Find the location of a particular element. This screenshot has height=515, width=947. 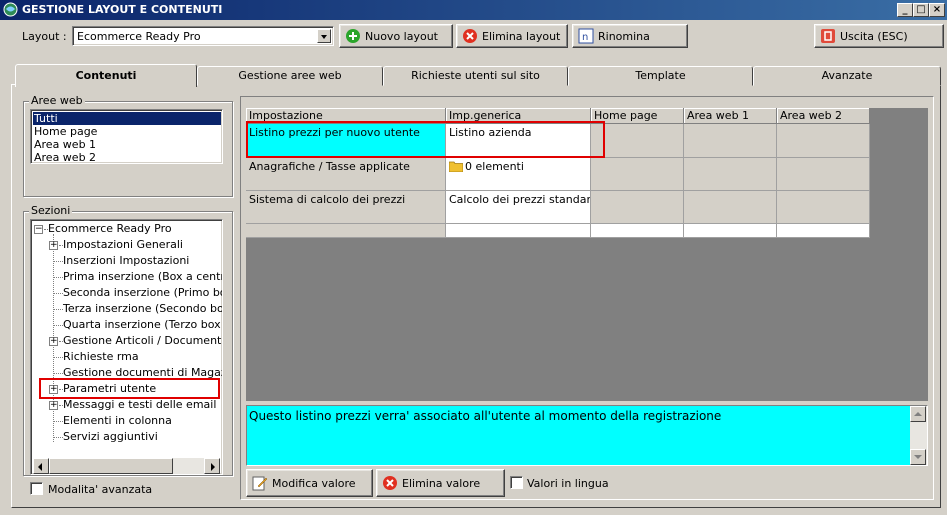

tree-item-impostazioni-generali: Impostazioni Generali is located at coordinates (123, 245).